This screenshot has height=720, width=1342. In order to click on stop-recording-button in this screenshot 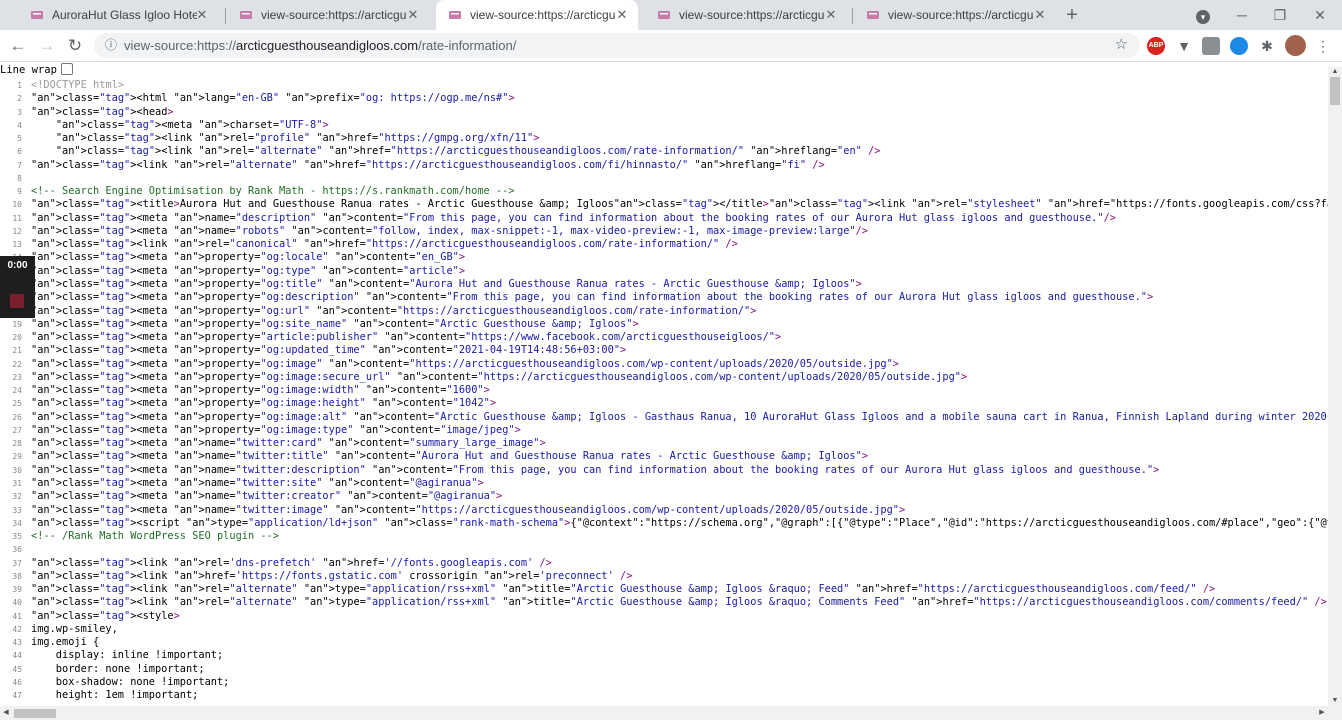, I will do `click(17, 301)`.